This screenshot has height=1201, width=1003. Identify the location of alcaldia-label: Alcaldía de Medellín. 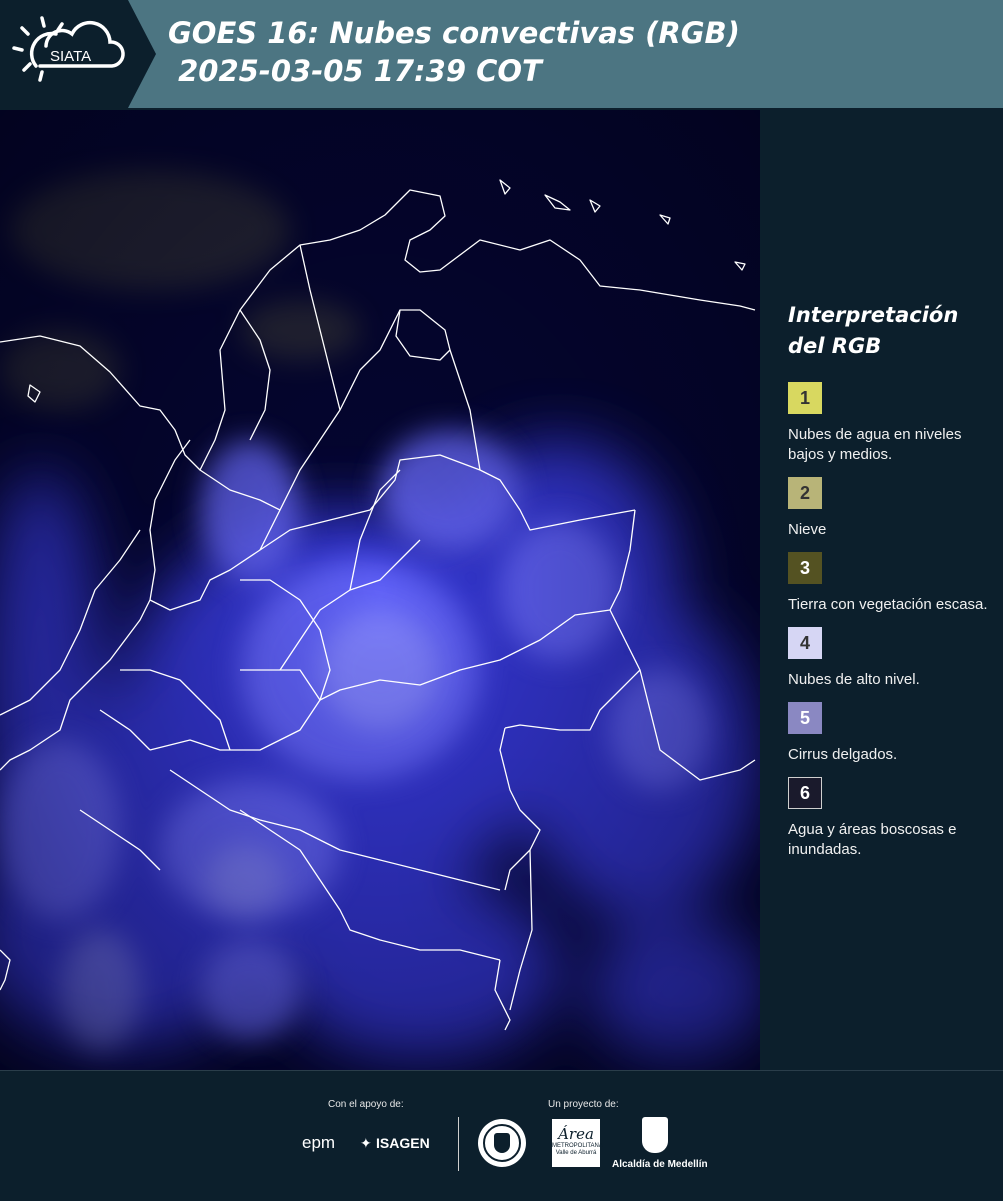
(660, 1164).